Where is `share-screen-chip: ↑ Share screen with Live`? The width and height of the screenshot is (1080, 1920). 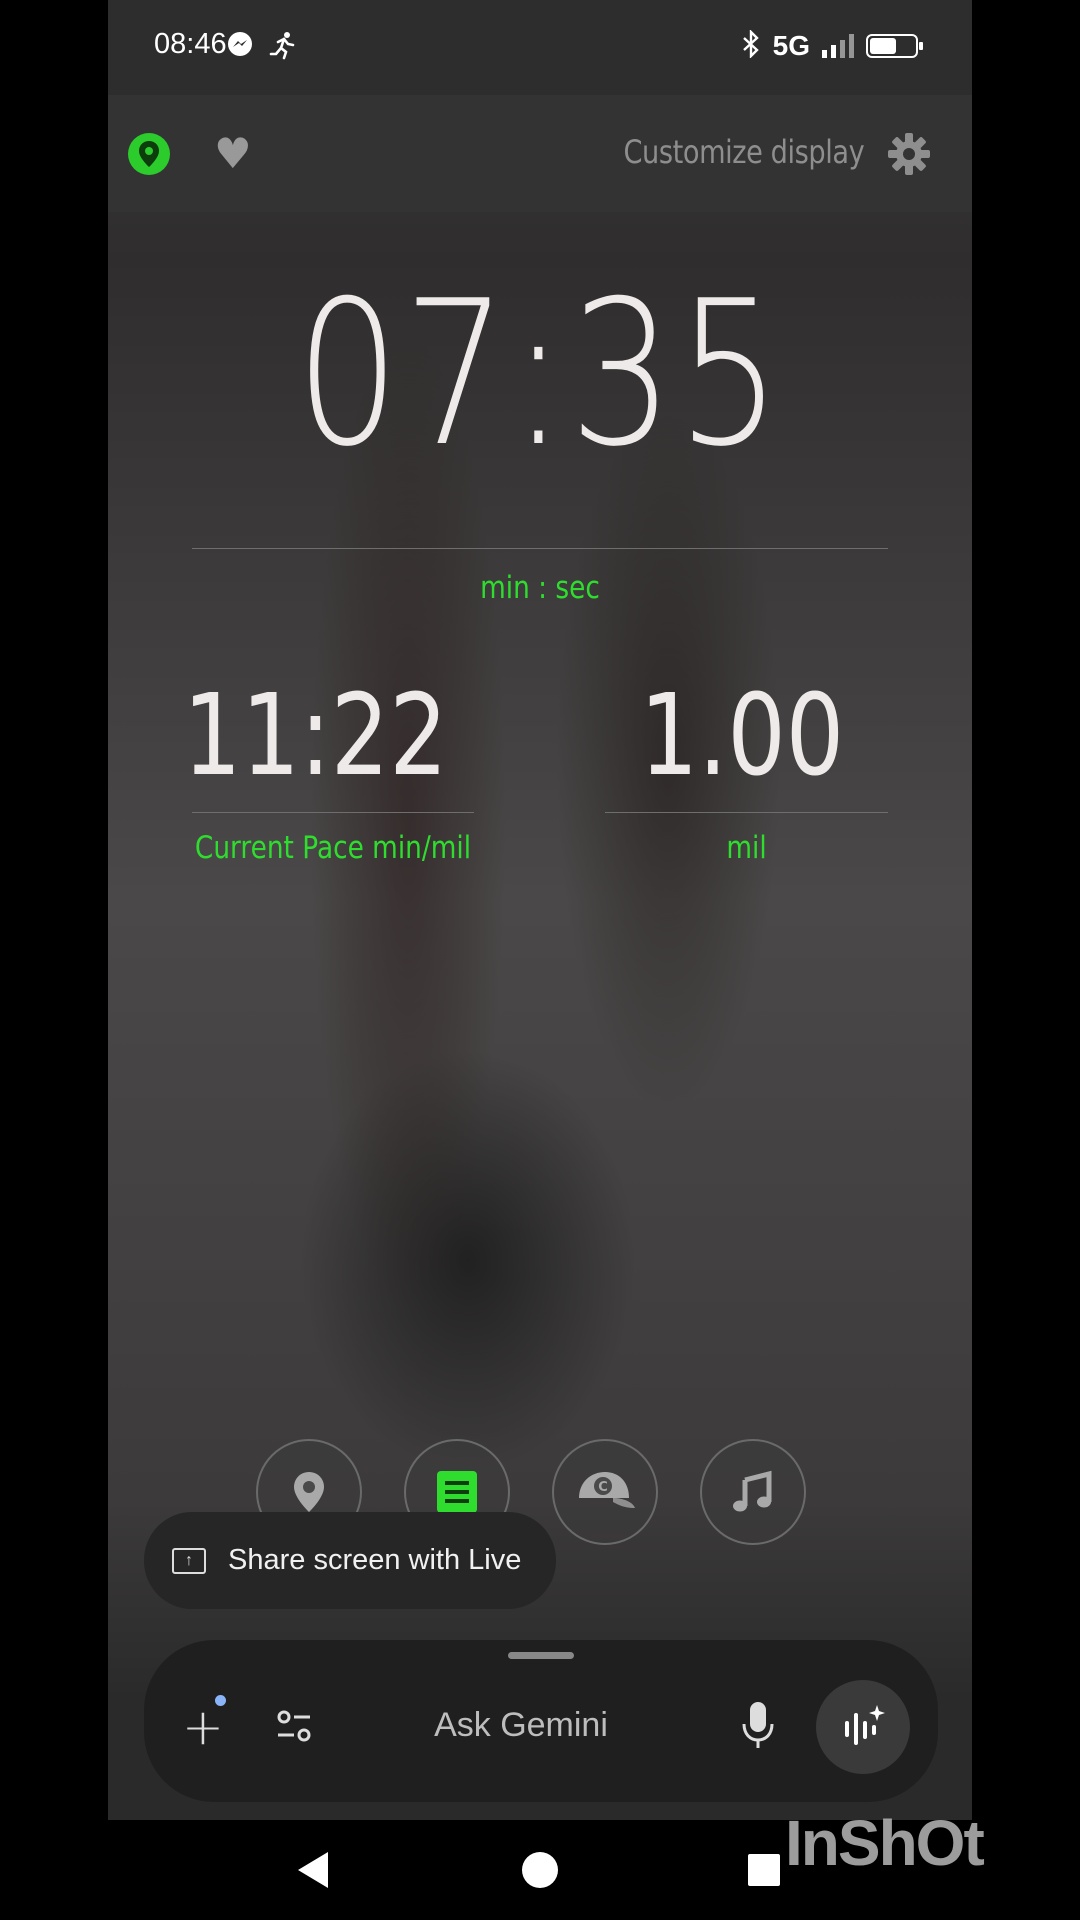
share-screen-chip: ↑ Share screen with Live is located at coordinates (350, 1560).